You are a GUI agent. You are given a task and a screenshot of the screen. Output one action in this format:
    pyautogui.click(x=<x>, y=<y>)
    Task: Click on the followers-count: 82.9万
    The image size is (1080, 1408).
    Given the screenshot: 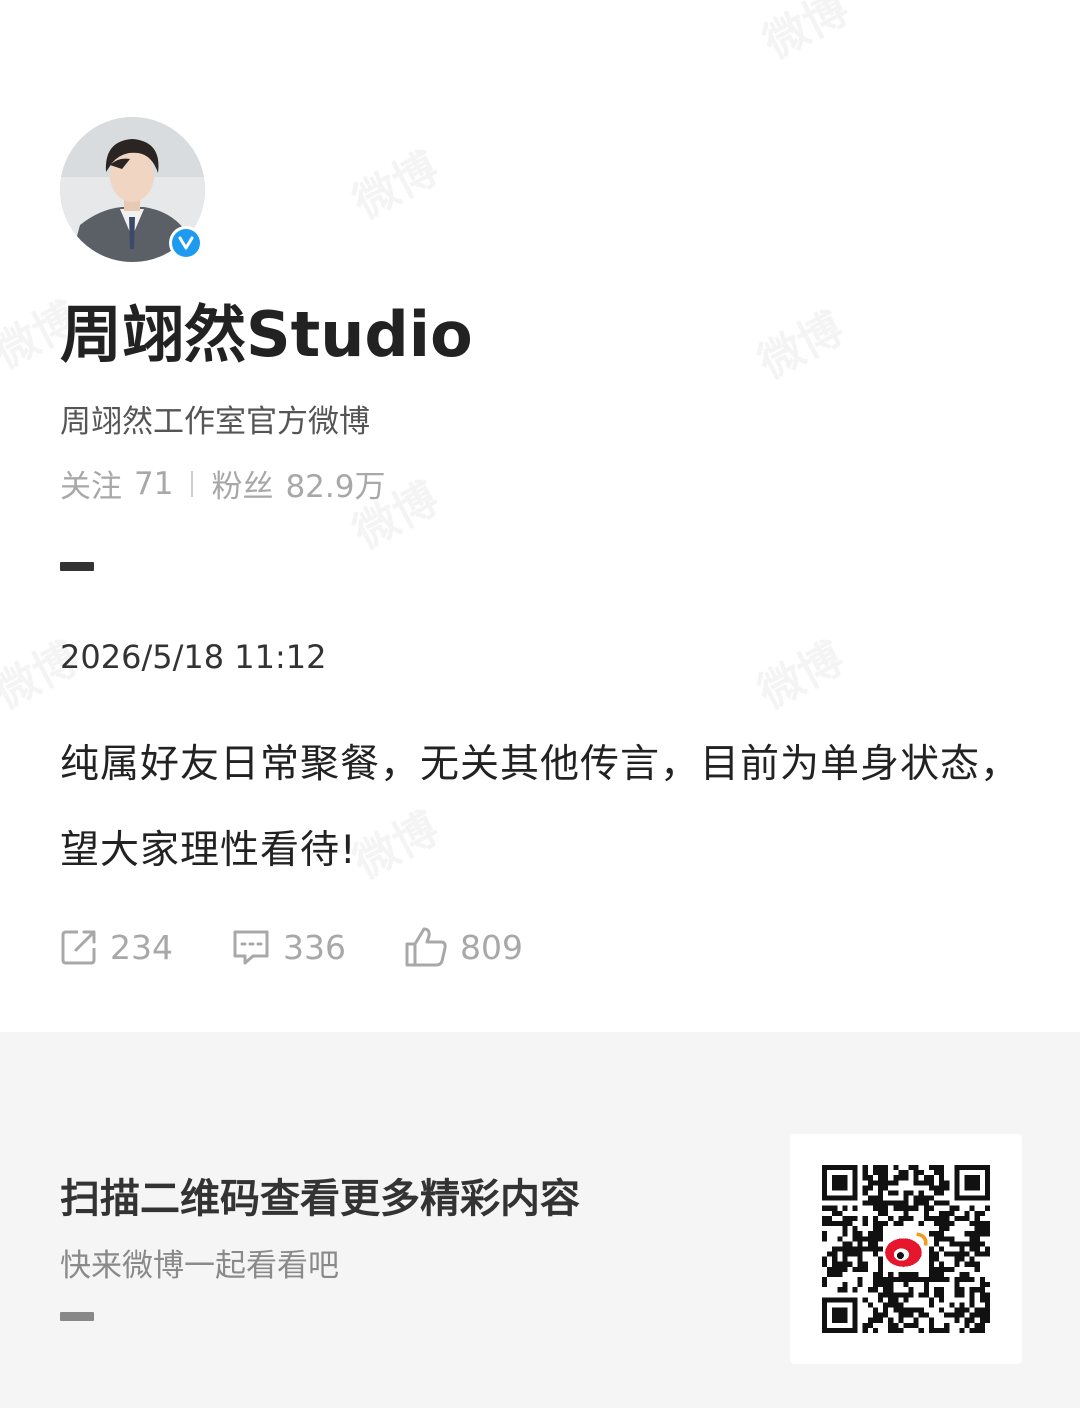 What is the action you would take?
    pyautogui.click(x=335, y=483)
    